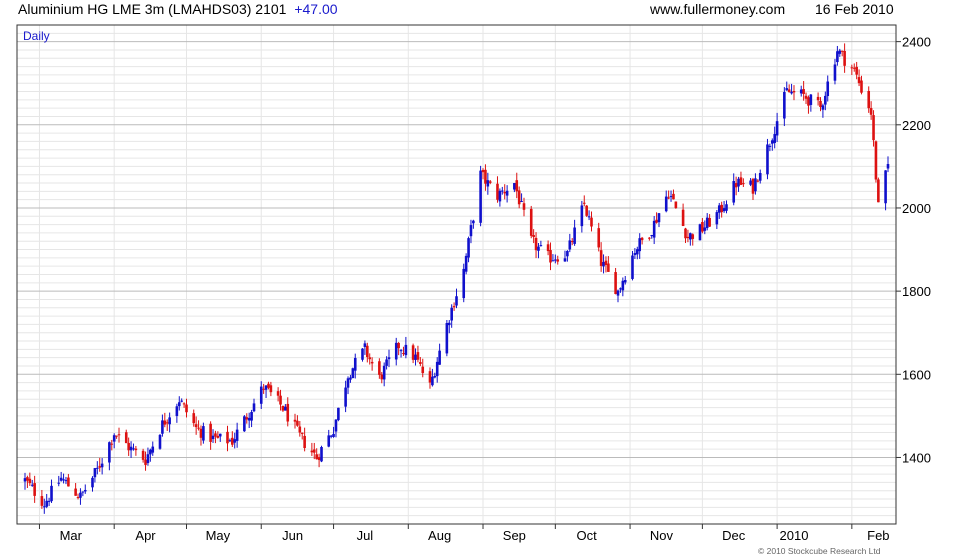 The width and height of the screenshot is (980, 560). What do you see at coordinates (819, 551) in the screenshot?
I see `copyright-notice: © 2010 Stockcube Research Ltd` at bounding box center [819, 551].